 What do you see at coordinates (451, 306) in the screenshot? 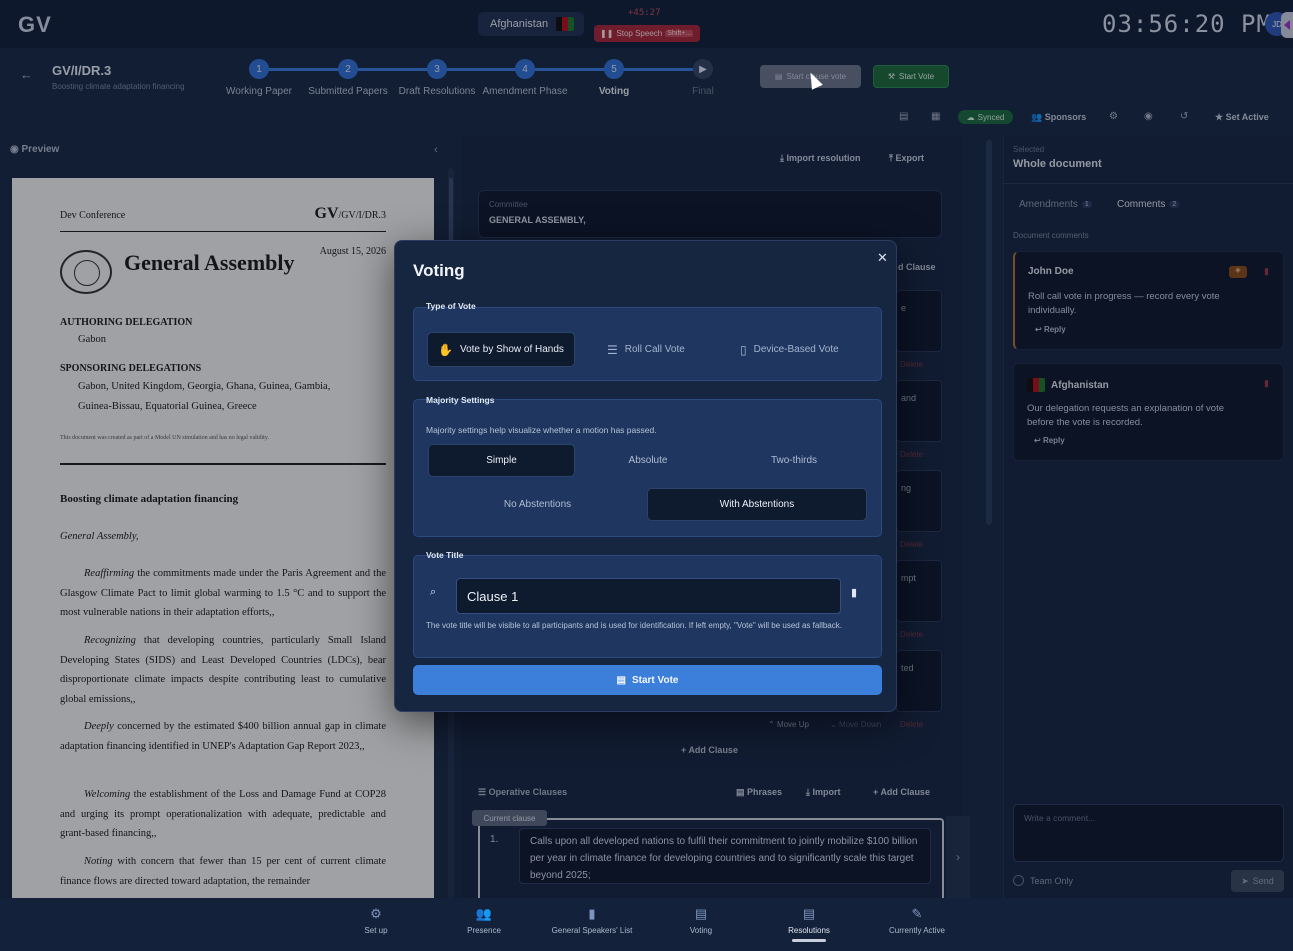
I see `section-title: Type of Vote` at bounding box center [451, 306].